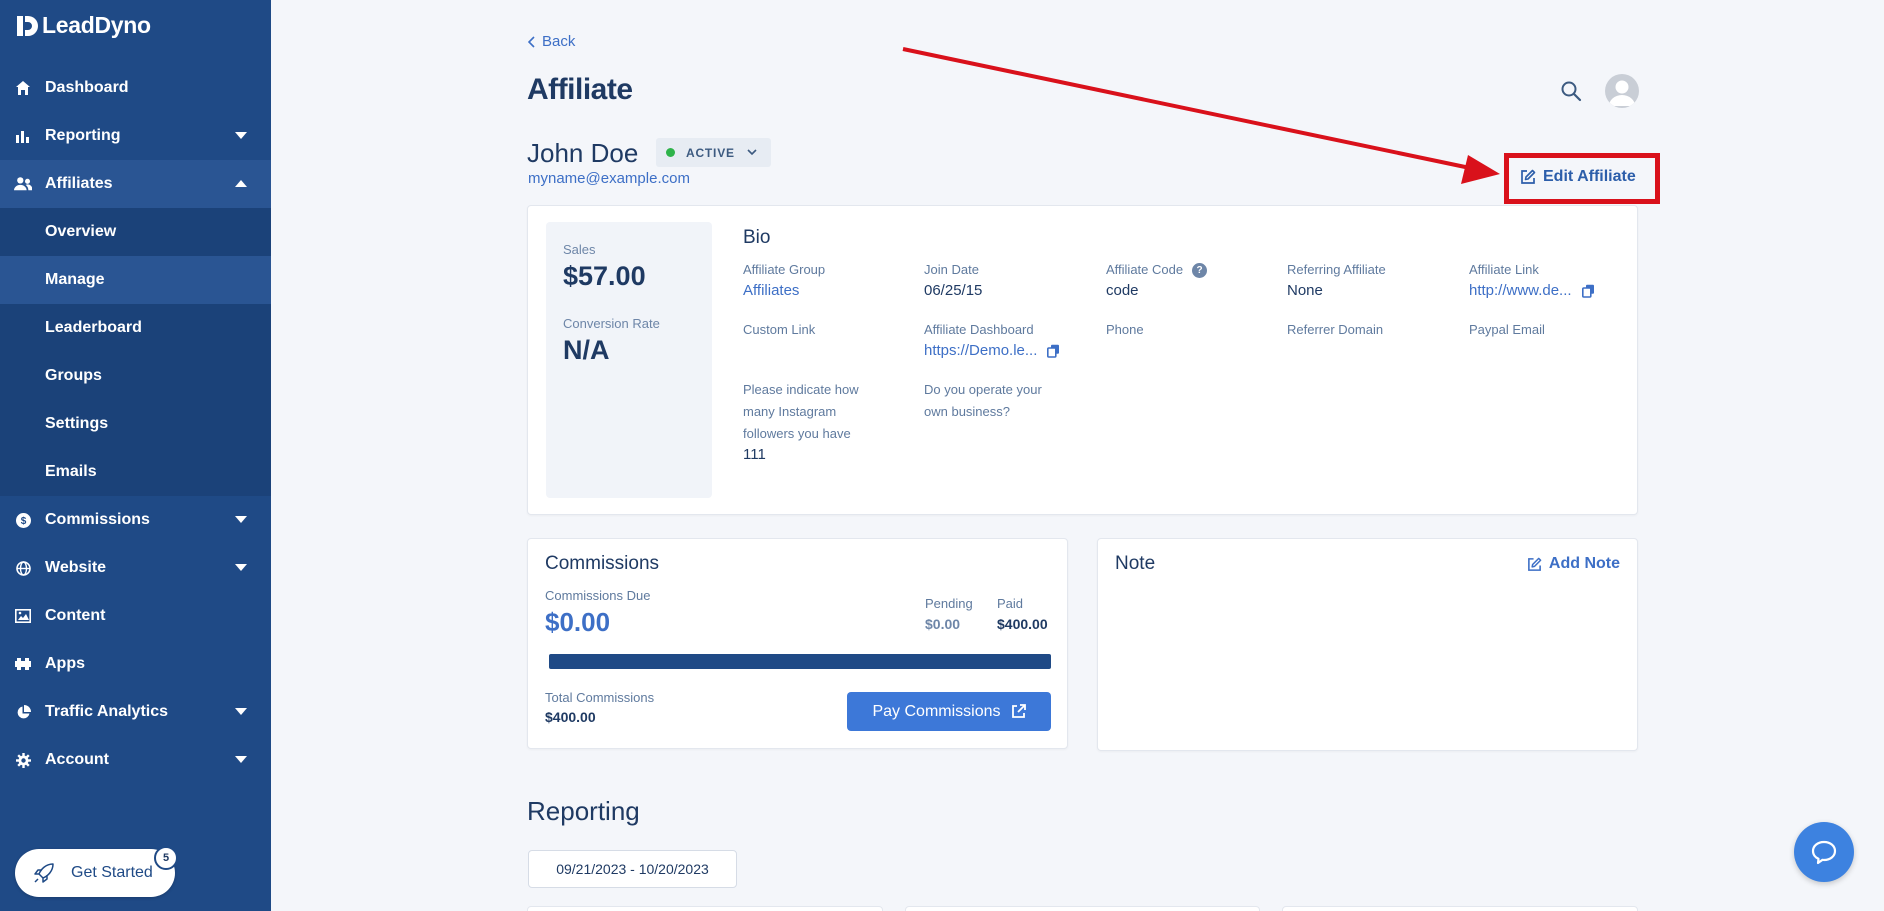 Image resolution: width=1884 pixels, height=911 pixels. I want to click on total-commissions-value: $400.00, so click(570, 717).